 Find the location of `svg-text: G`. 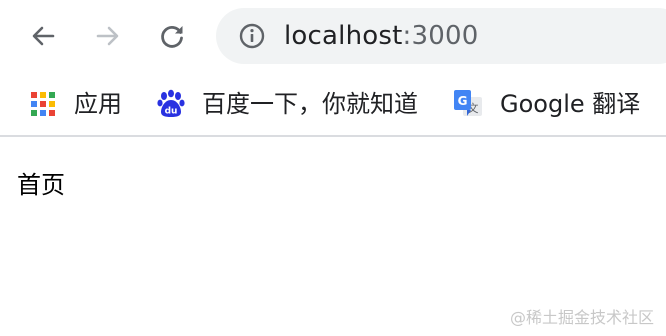

svg-text: G is located at coordinates (463, 101).